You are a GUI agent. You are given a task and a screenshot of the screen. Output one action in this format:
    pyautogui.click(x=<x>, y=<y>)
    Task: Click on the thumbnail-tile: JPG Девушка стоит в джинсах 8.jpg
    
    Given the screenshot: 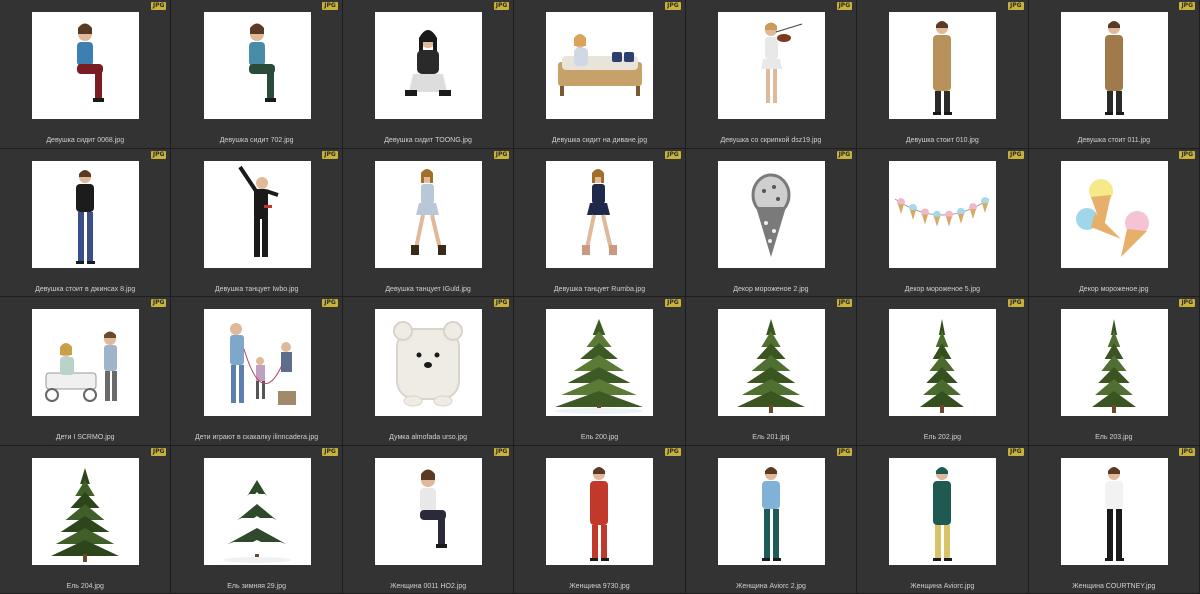 What is the action you would take?
    pyautogui.click(x=86, y=222)
    